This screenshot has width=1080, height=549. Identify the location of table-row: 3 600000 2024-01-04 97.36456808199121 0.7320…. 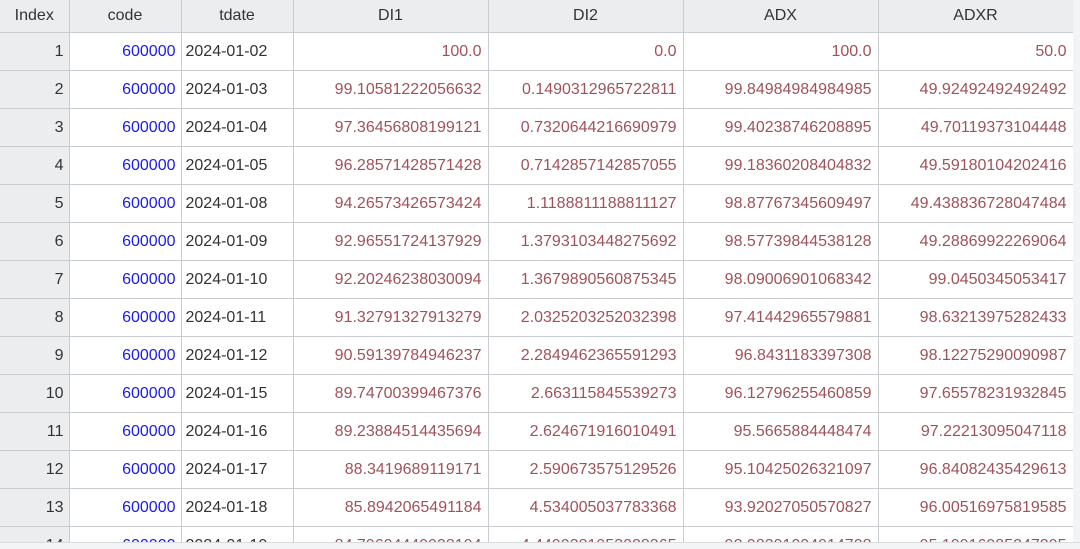
(537, 127).